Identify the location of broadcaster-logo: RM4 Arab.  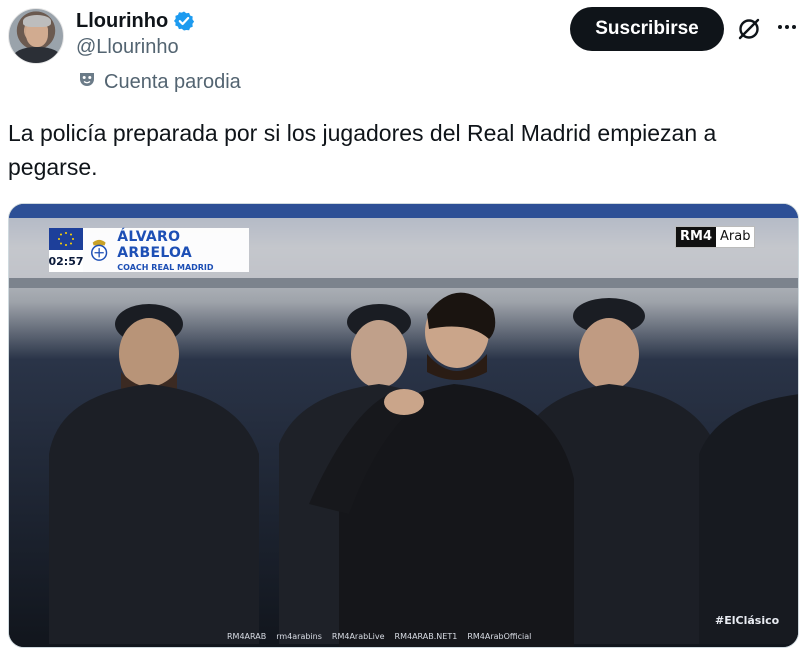
(715, 237).